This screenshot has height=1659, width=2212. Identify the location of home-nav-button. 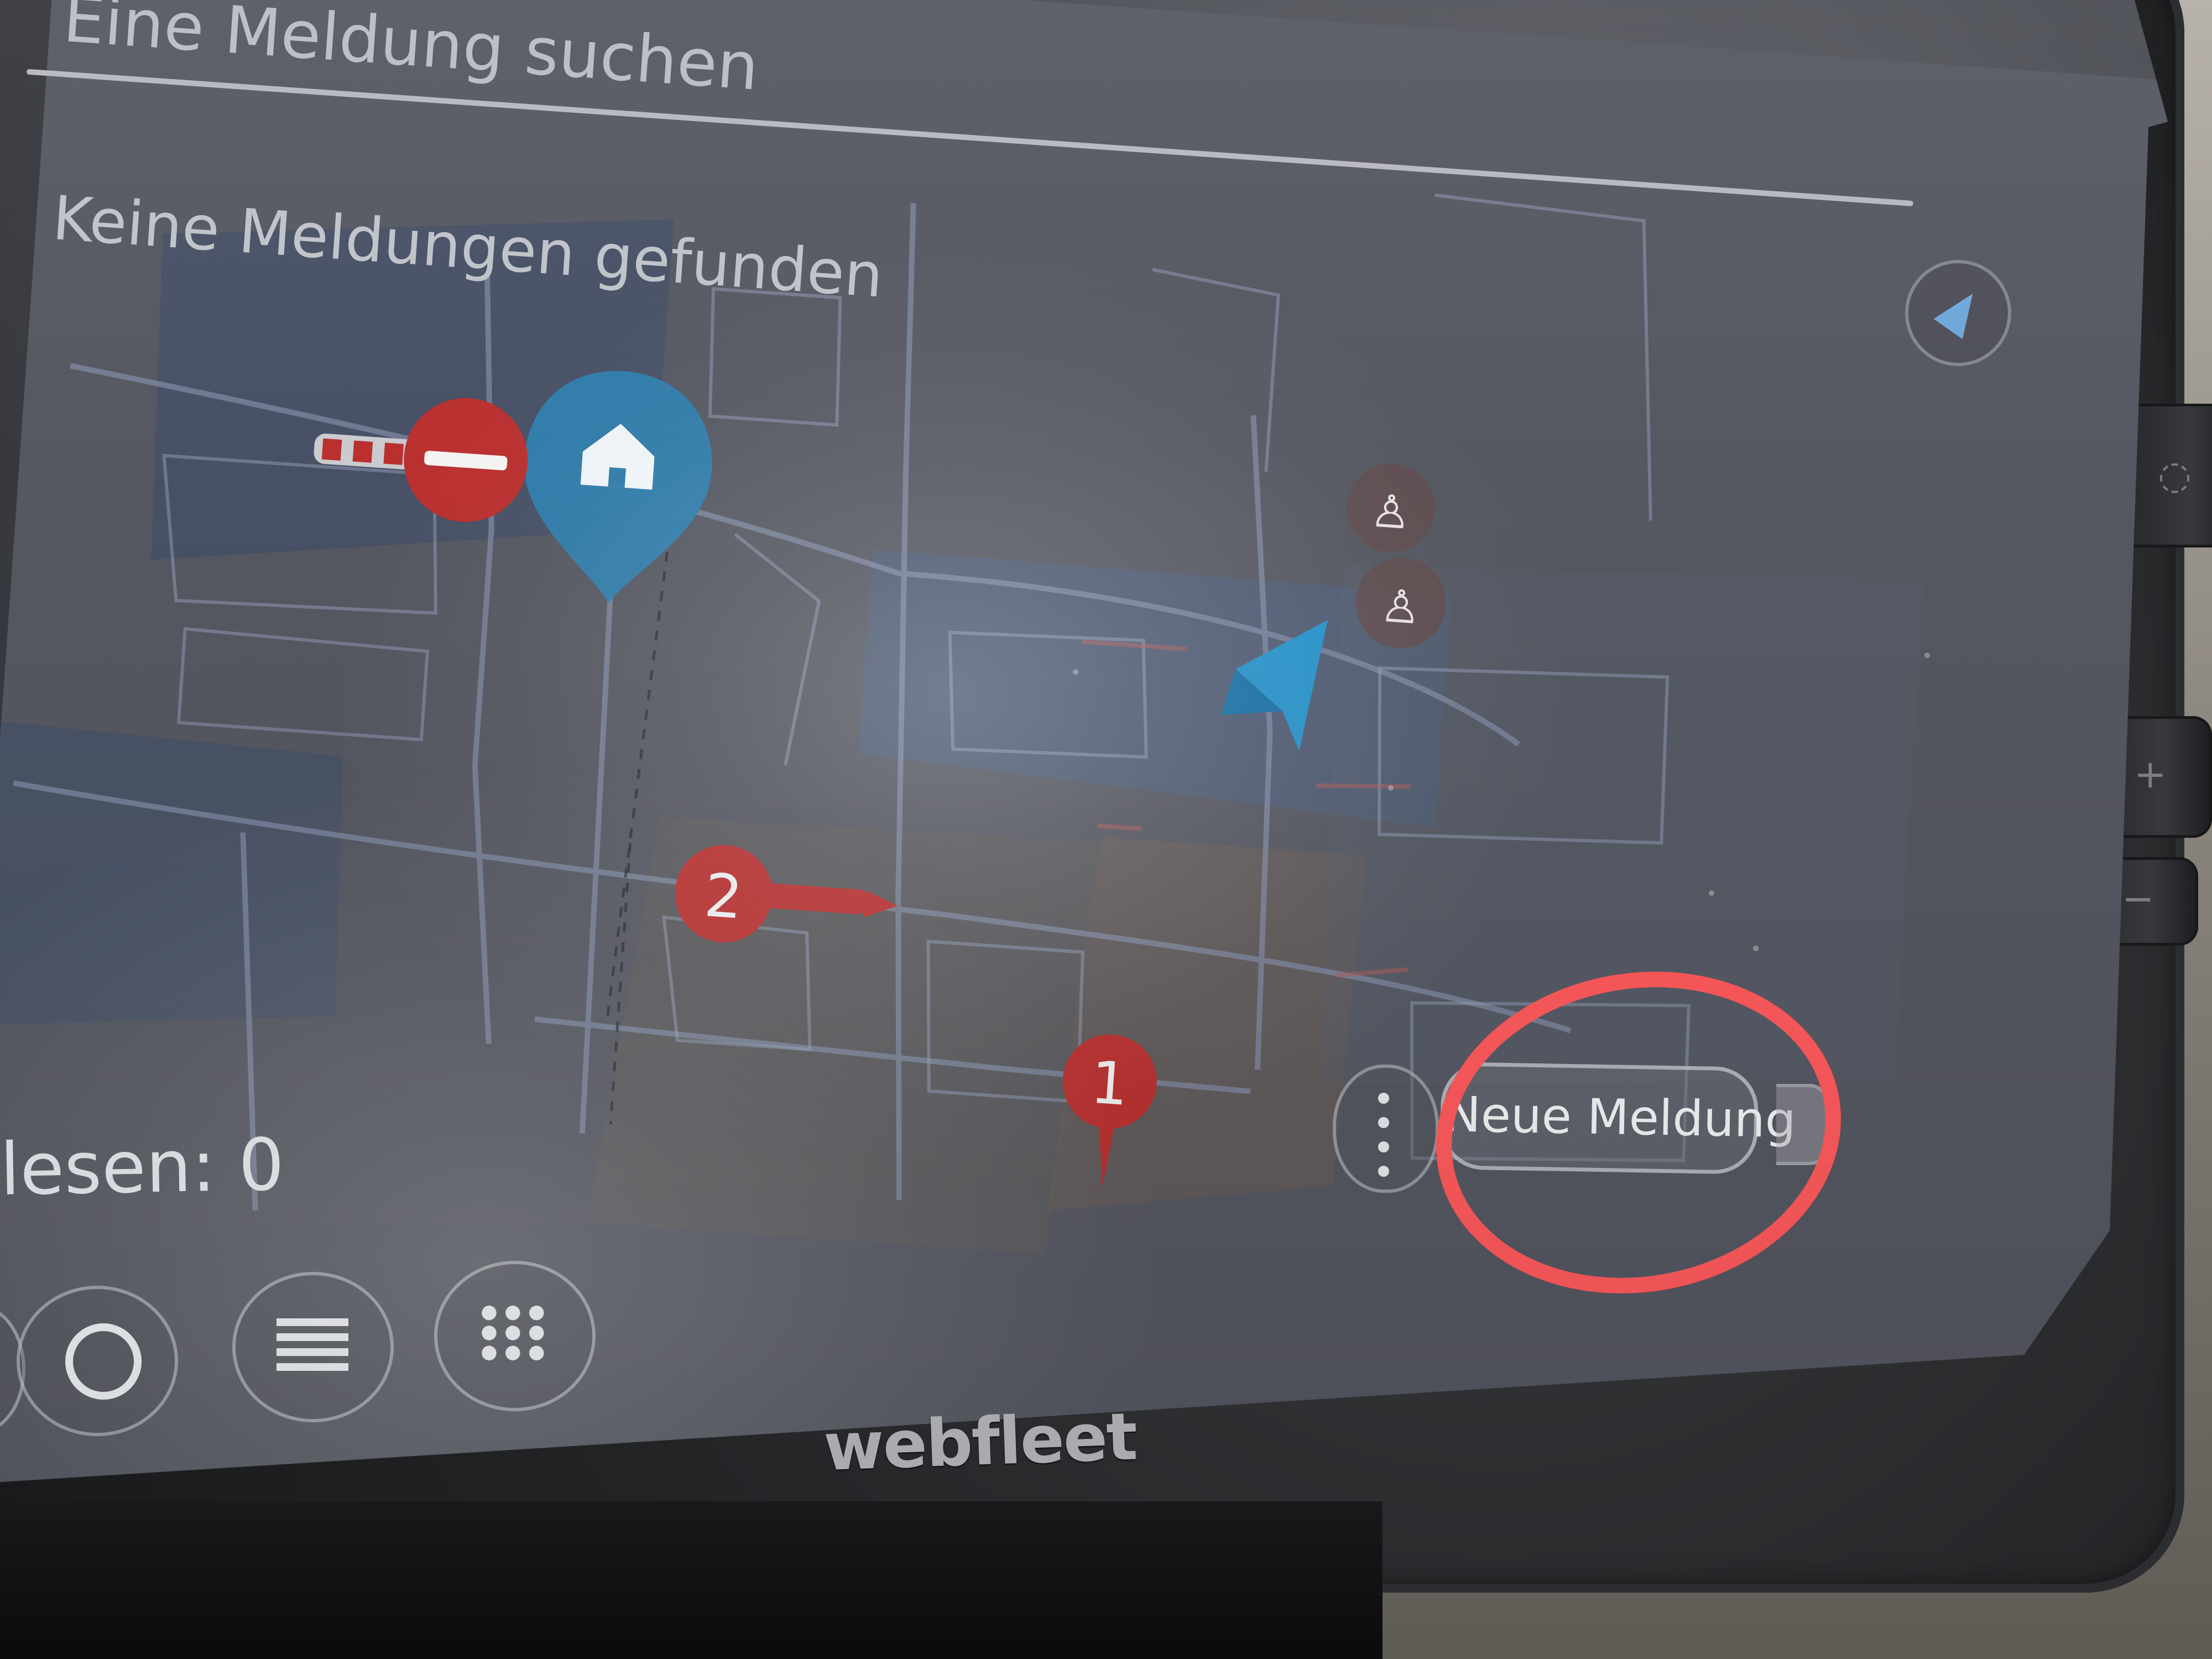
(98, 1361).